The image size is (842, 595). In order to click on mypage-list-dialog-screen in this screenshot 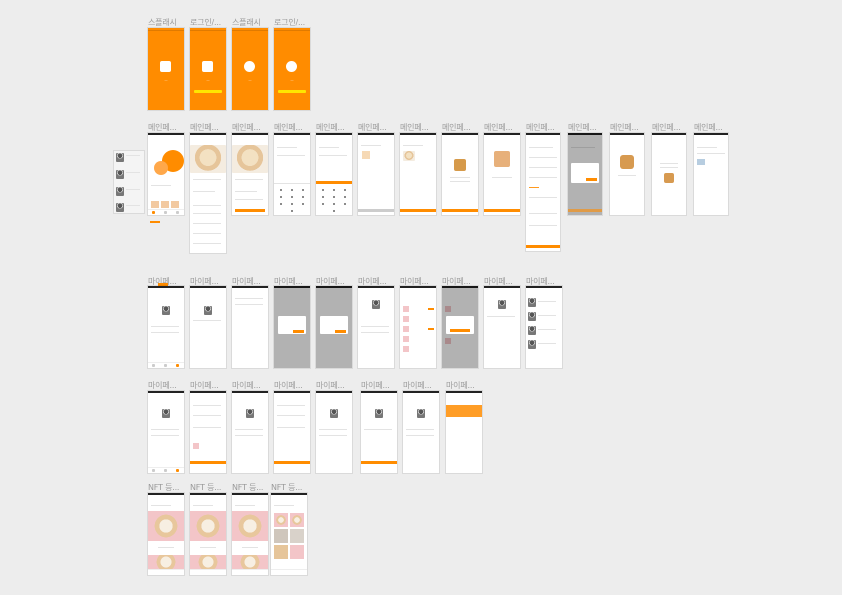, I will do `click(460, 327)`.